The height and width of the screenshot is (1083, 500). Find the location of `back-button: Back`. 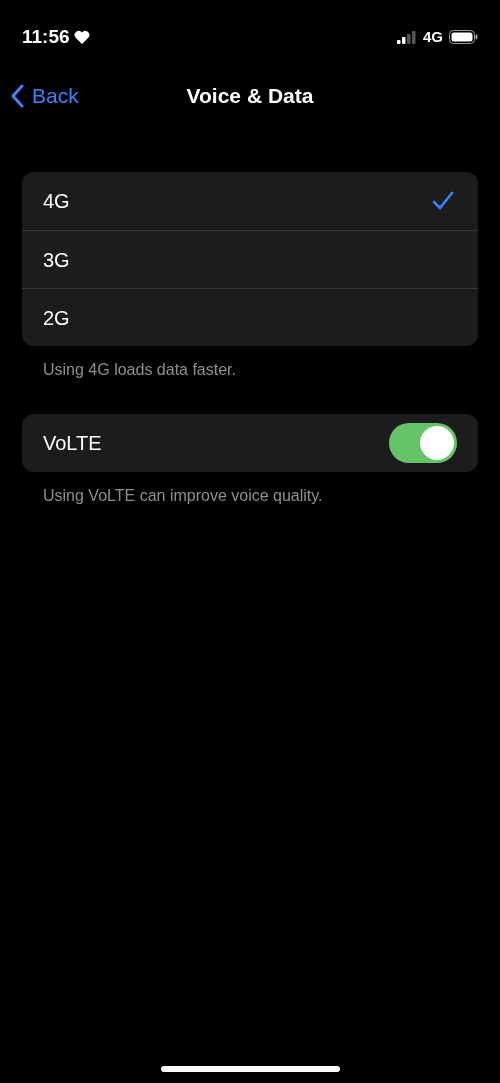

back-button: Back is located at coordinates (44, 96).